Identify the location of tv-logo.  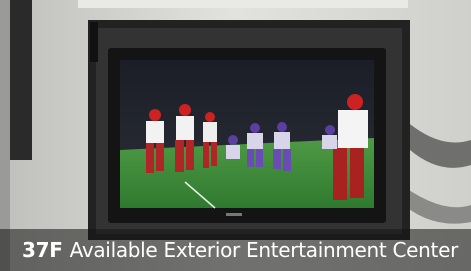
(234, 214).